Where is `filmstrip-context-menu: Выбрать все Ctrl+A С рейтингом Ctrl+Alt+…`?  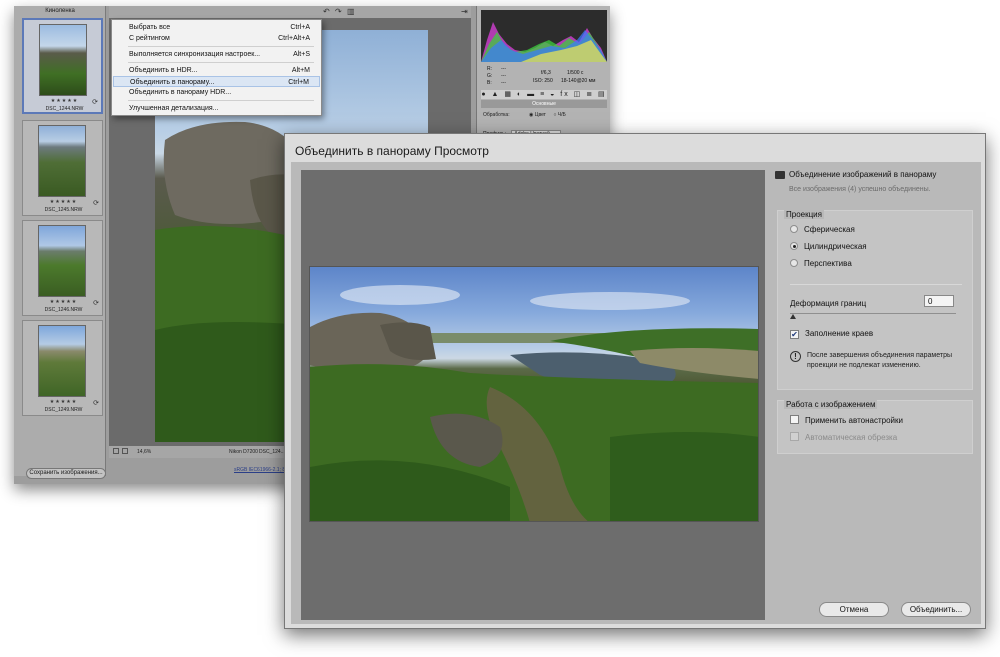
filmstrip-context-menu: Выбрать все Ctrl+A С рейтингом Ctrl+Alt+… is located at coordinates (216, 67).